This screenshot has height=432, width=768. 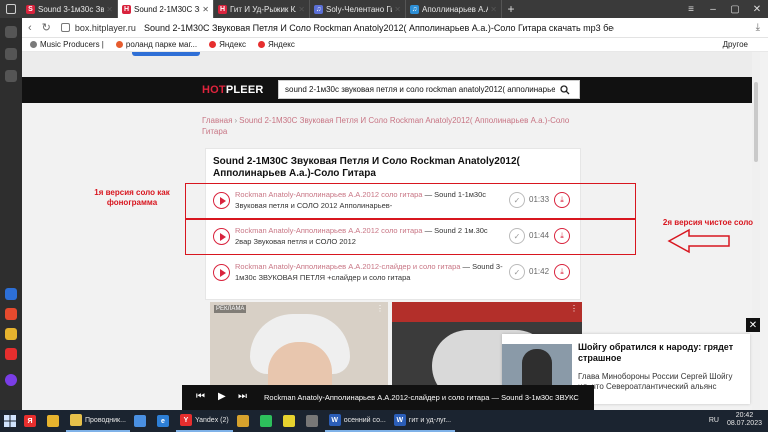 I want to click on ad-menu-icon-2: ⋮, so click(x=574, y=308).